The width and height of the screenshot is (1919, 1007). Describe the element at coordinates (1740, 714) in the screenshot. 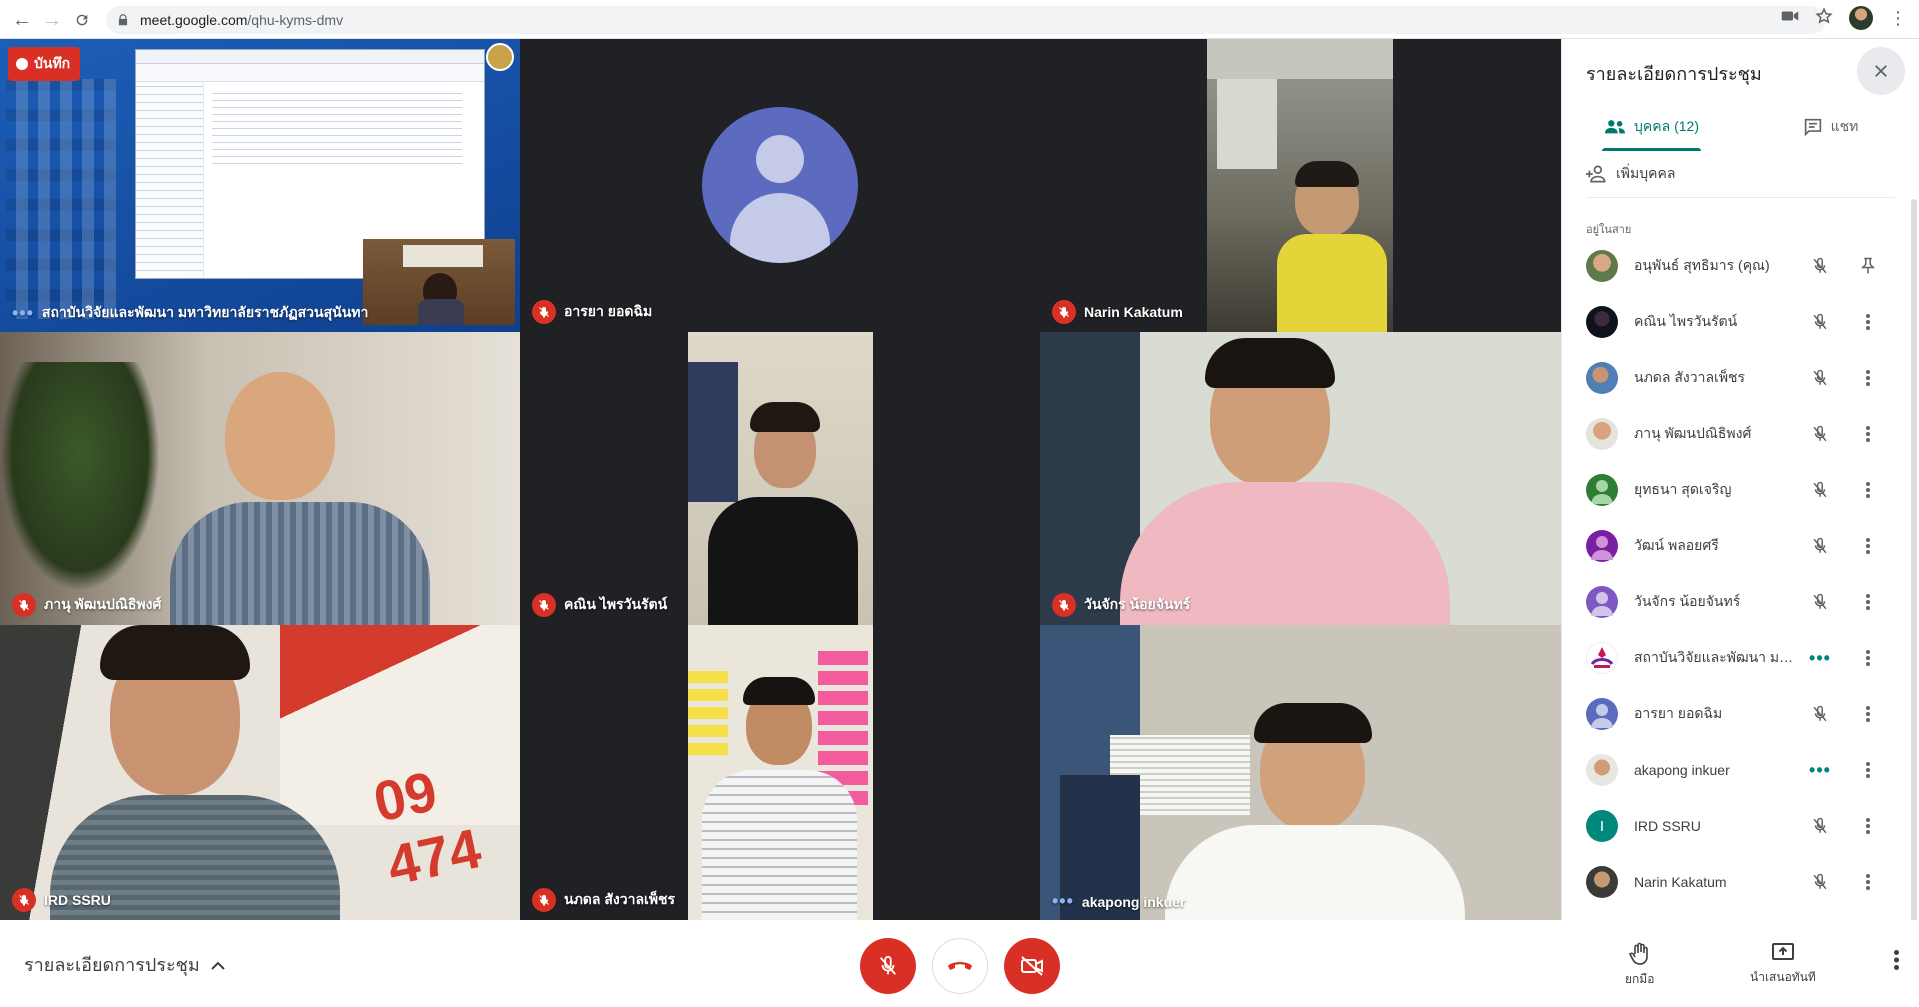

I see `participant-row: อารยา ยอดฉิม` at that location.